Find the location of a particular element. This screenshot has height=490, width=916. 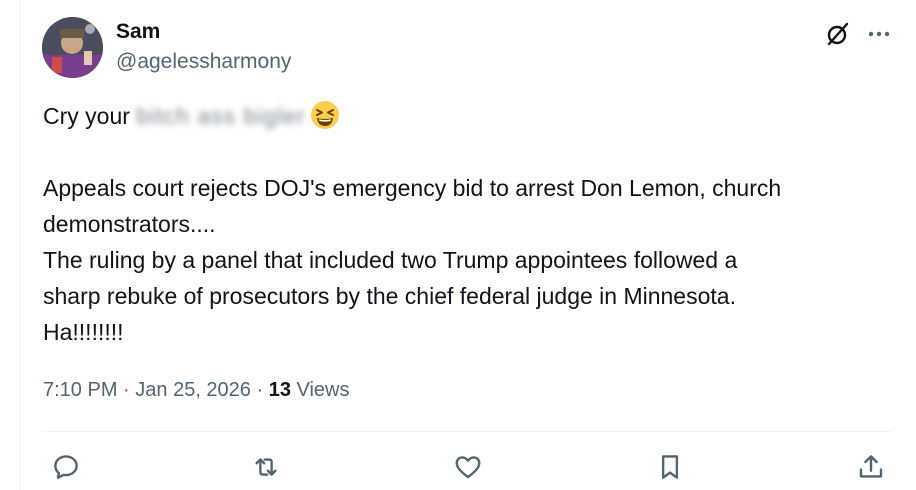

reply-button is located at coordinates (66, 467).